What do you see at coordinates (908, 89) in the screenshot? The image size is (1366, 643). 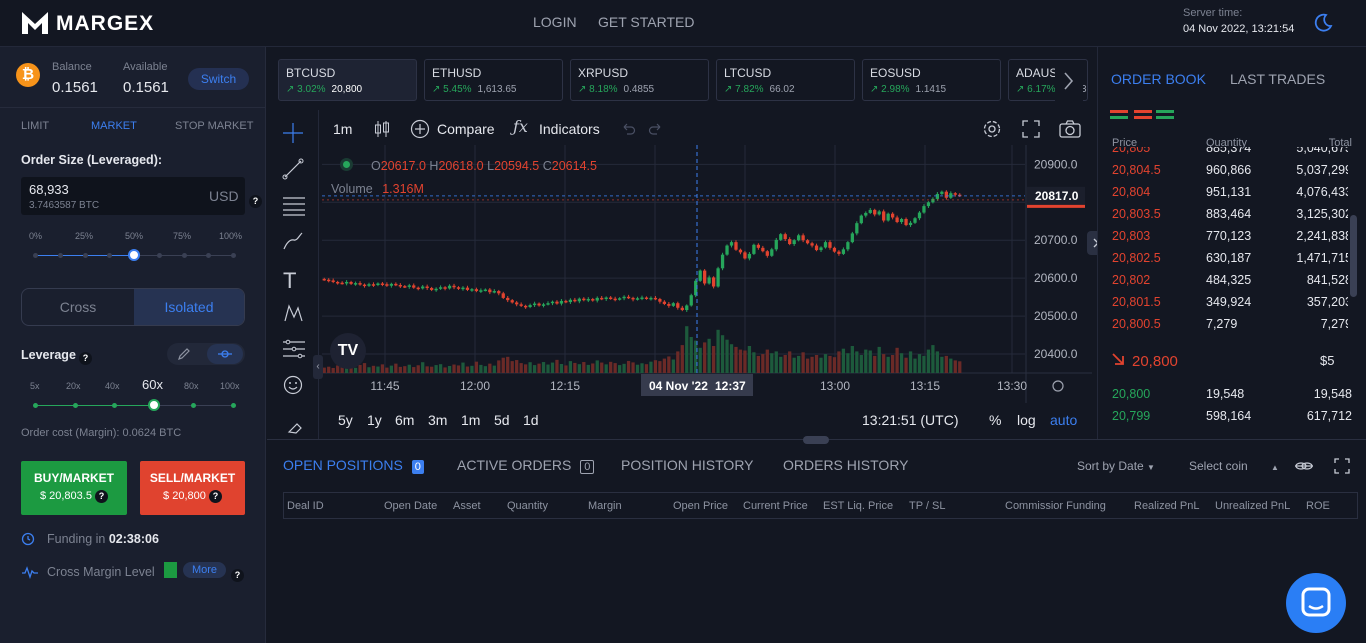 I see `ticker-change: ↗ 2.98% 1.1415` at bounding box center [908, 89].